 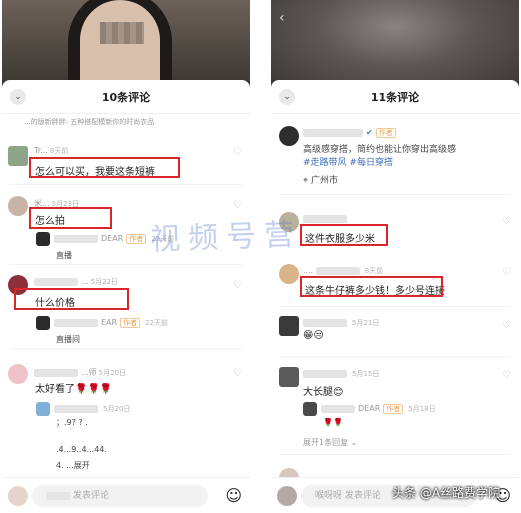 What do you see at coordinates (233, 495) in the screenshot?
I see `emoji-icon: ☺` at bounding box center [233, 495].